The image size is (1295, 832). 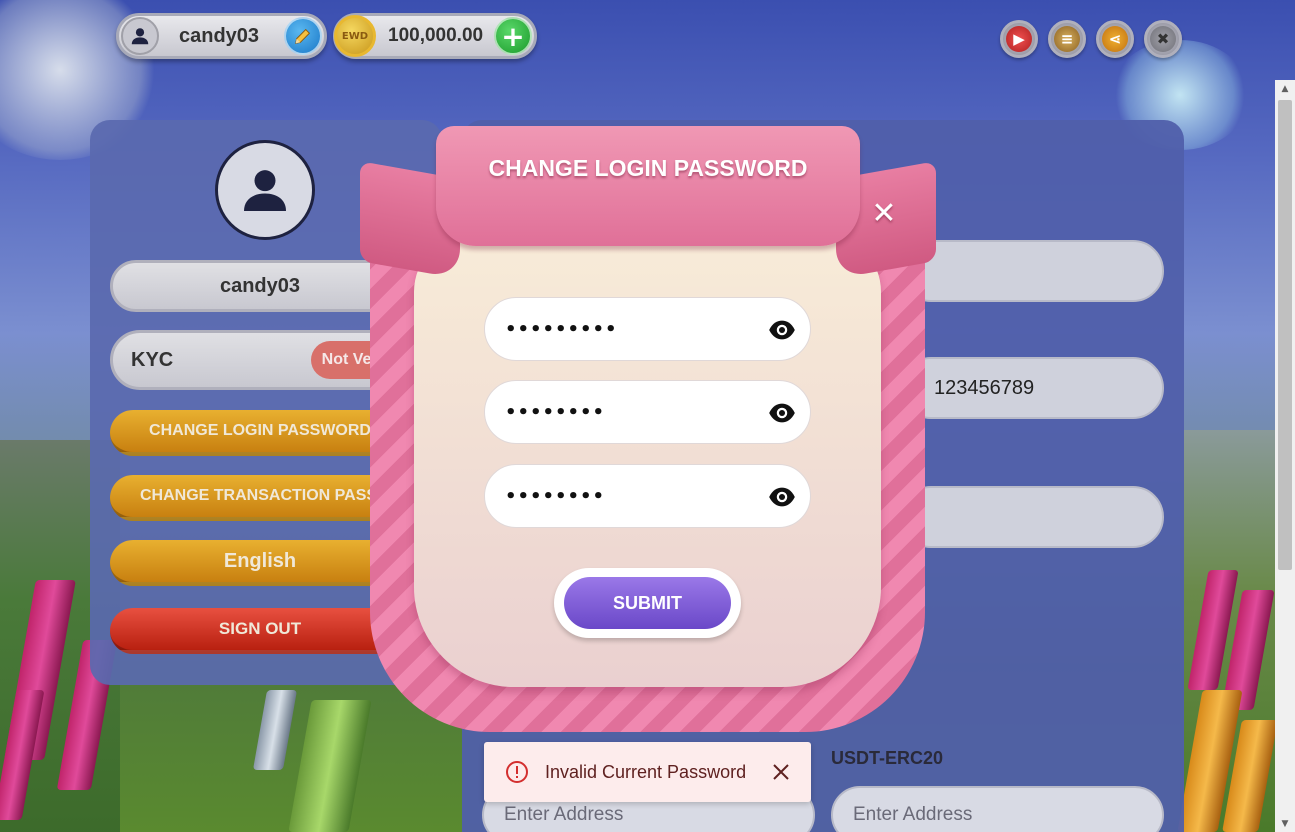 What do you see at coordinates (260, 360) in the screenshot?
I see `kyc-row: KYC Not Verify` at bounding box center [260, 360].